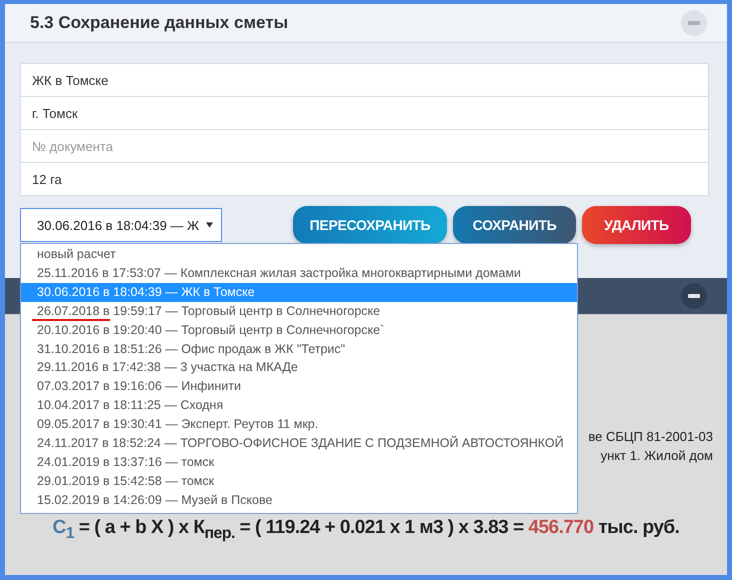 The width and height of the screenshot is (732, 580). I want to click on collapse-icon, so click(694, 296).